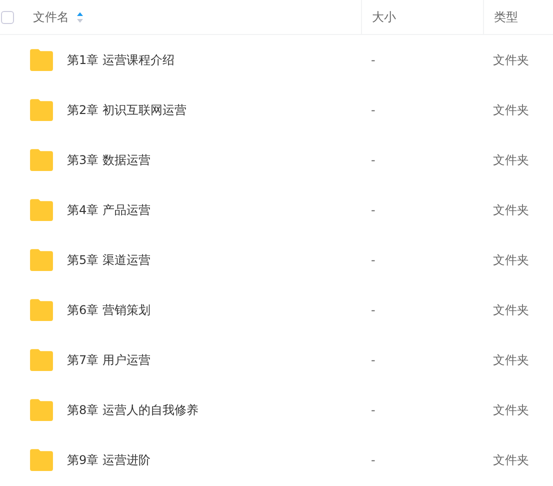  I want to click on column-header: 文件名, so click(51, 17).